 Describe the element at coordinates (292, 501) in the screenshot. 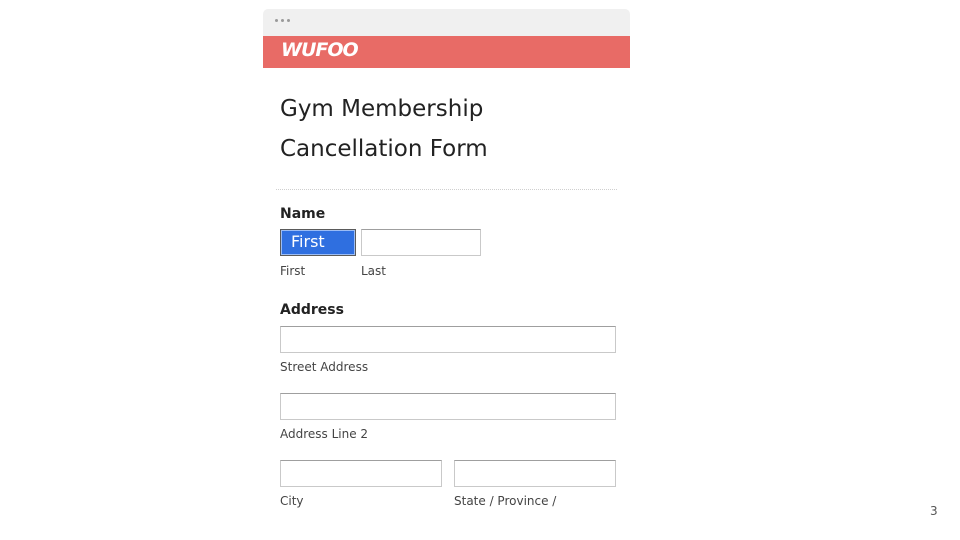

I see `city-sublabel: City` at that location.